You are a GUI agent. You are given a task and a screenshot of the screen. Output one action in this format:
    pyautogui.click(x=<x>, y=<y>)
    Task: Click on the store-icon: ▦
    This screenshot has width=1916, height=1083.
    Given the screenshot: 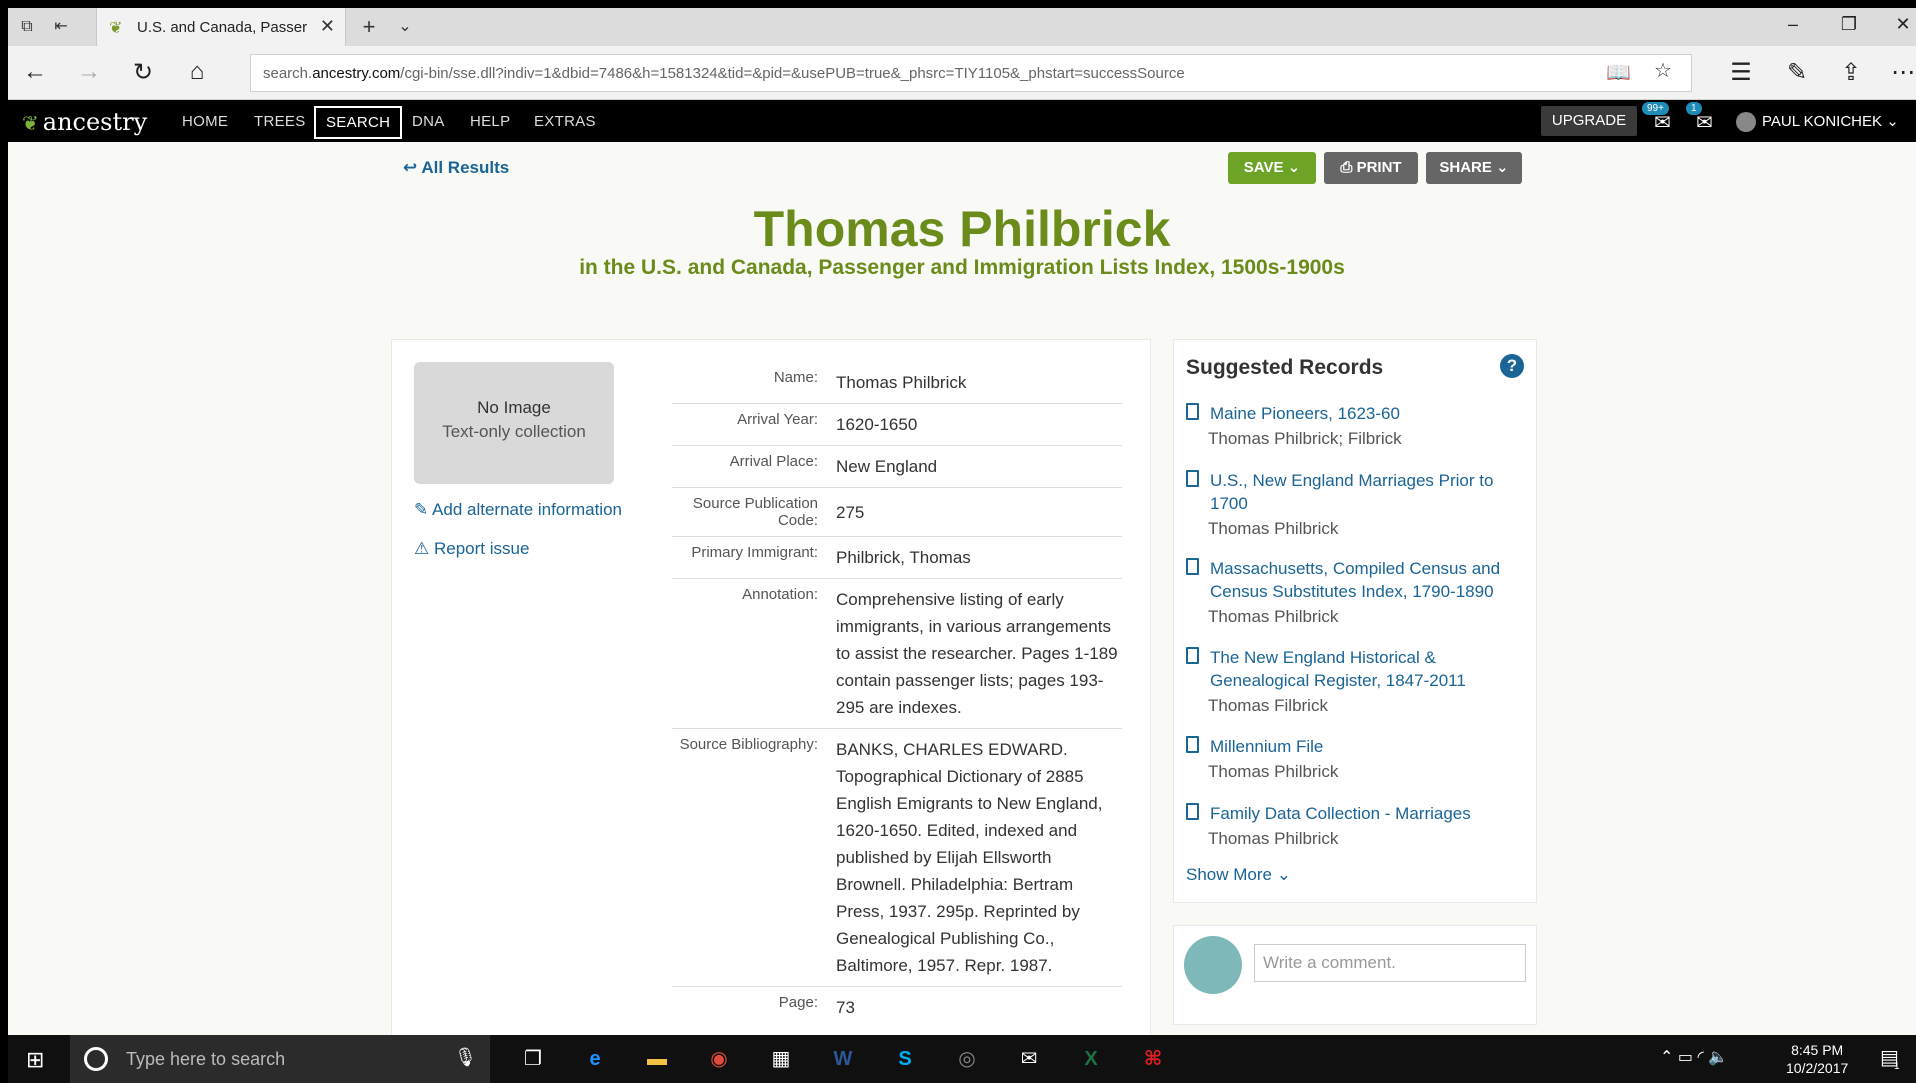 What is the action you would take?
    pyautogui.click(x=781, y=1059)
    